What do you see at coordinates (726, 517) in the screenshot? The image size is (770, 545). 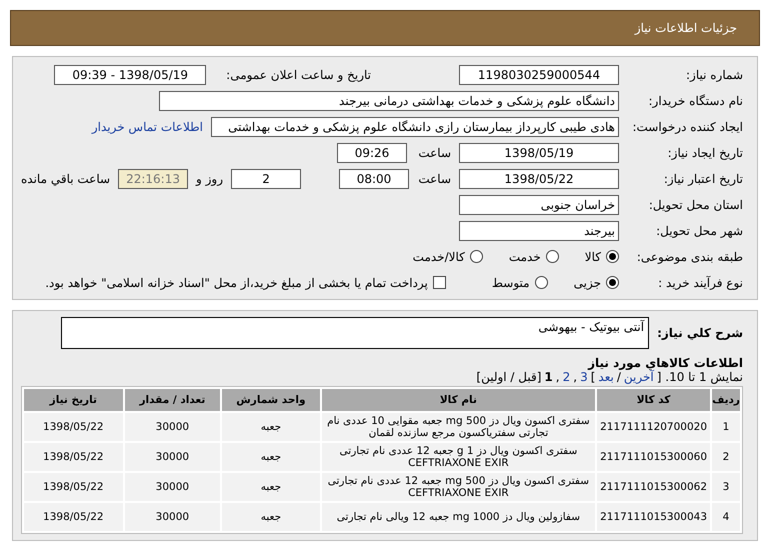 I see `table-cell: 4` at bounding box center [726, 517].